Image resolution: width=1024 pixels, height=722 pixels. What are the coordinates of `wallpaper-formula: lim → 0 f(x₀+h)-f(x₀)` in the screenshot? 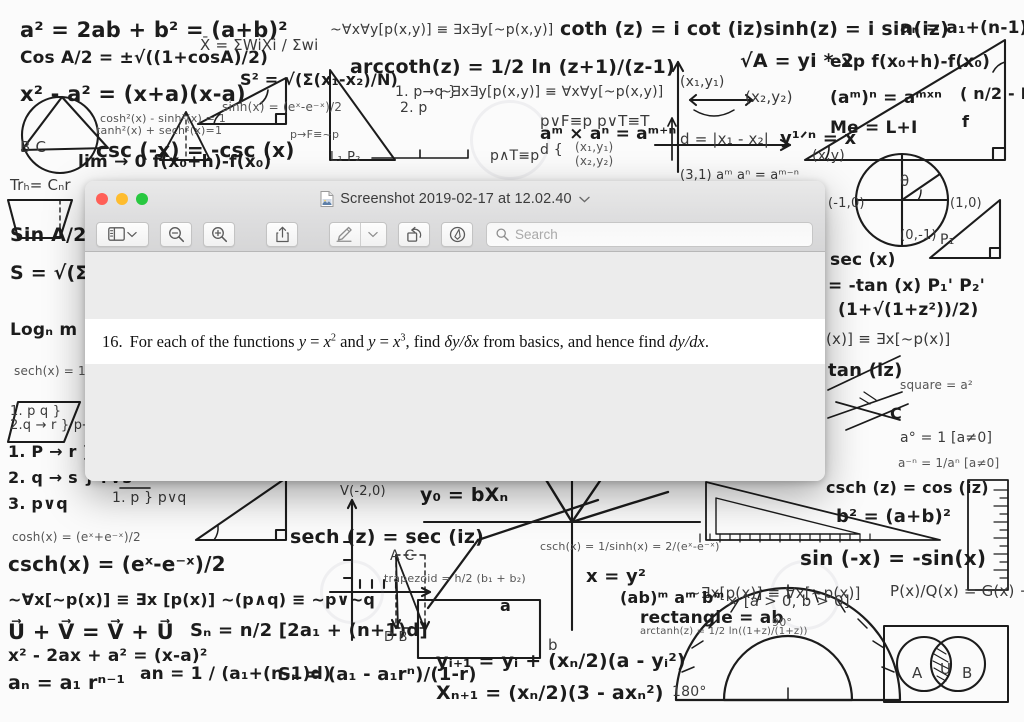 It's located at (175, 162).